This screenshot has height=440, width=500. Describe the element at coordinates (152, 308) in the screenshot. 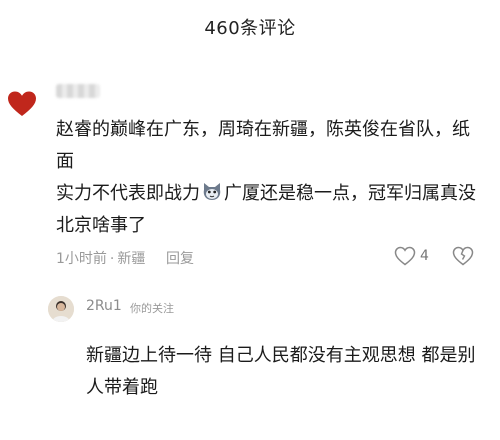

I see `follow-tag: 你的关注` at that location.